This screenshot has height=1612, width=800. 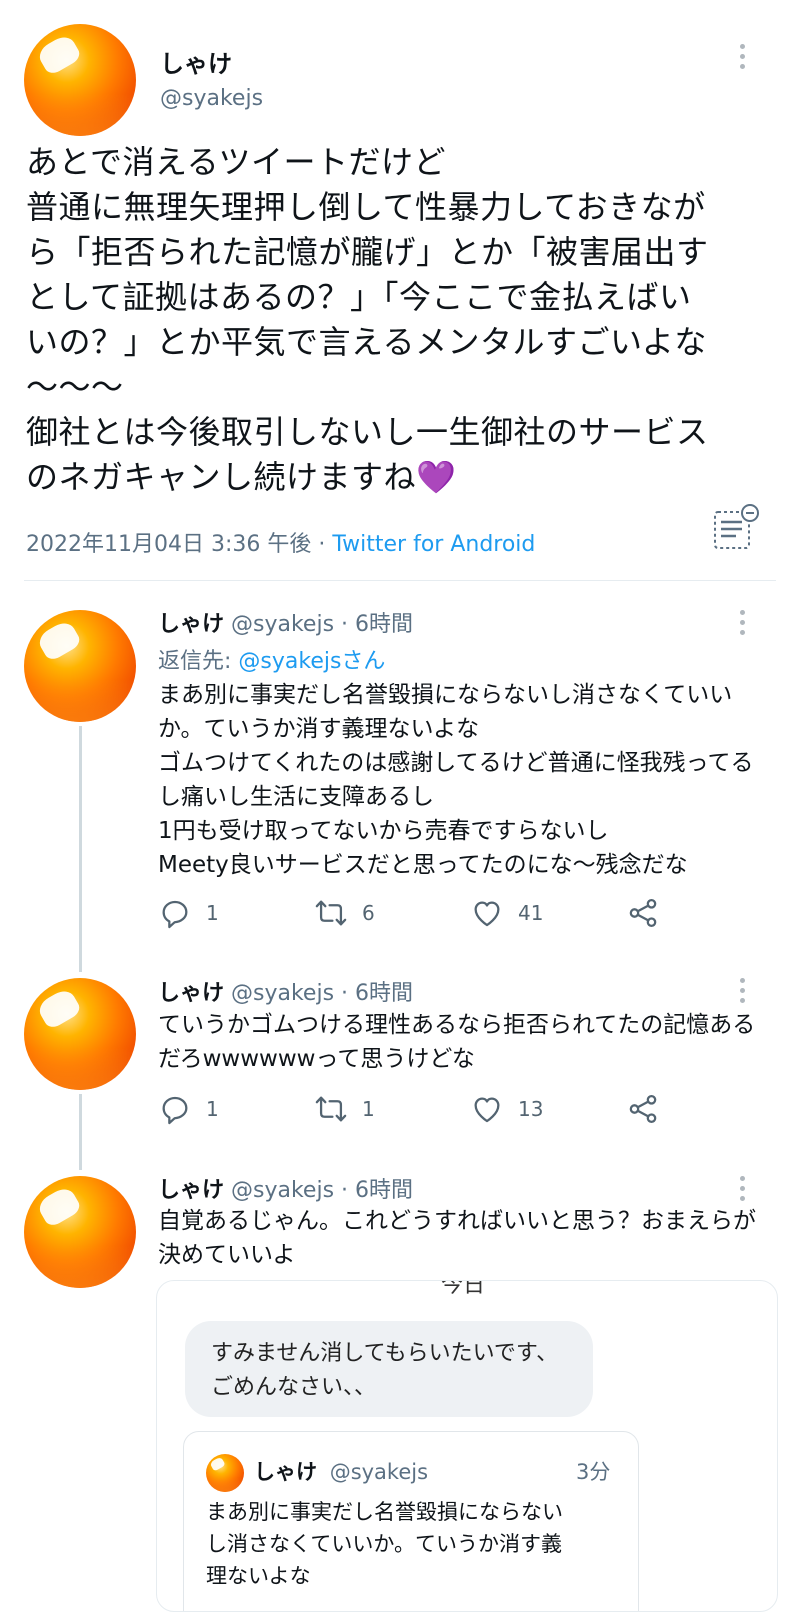 What do you see at coordinates (75, 387) in the screenshot?
I see `tweet-line: 〜〜〜` at bounding box center [75, 387].